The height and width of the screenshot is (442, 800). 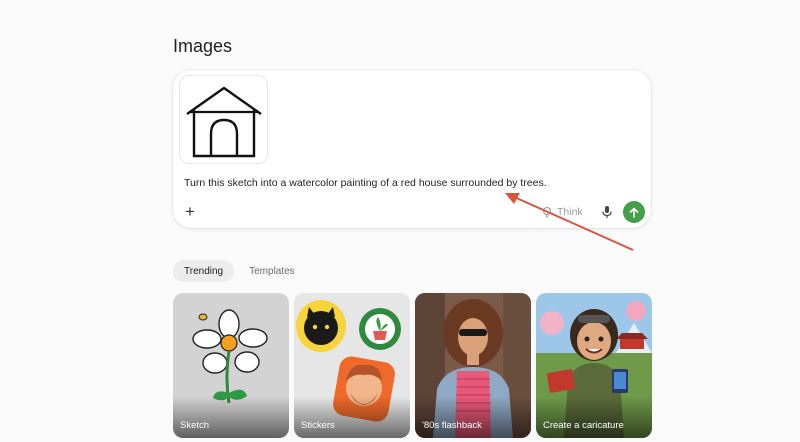 What do you see at coordinates (547, 212) in the screenshot?
I see `lightbulb-icon` at bounding box center [547, 212].